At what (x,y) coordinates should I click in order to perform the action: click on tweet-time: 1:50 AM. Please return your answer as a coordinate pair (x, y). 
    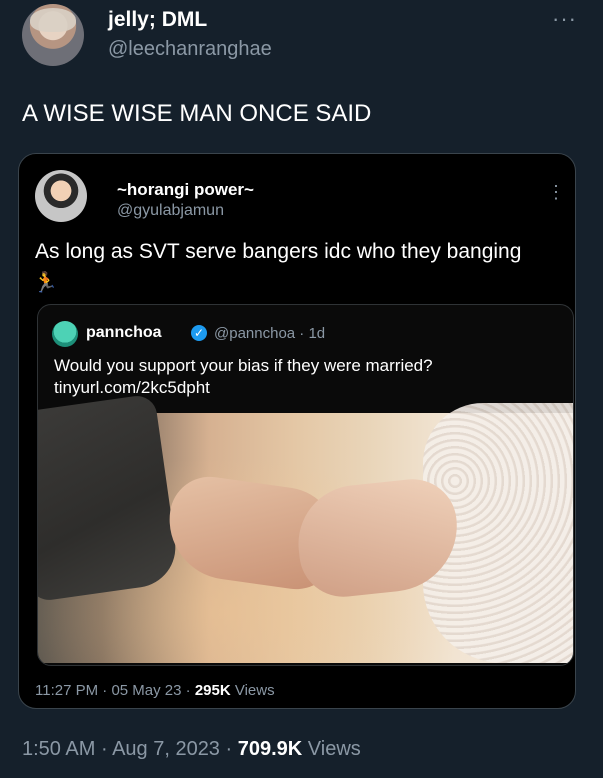
    Looking at the image, I should click on (58, 749).